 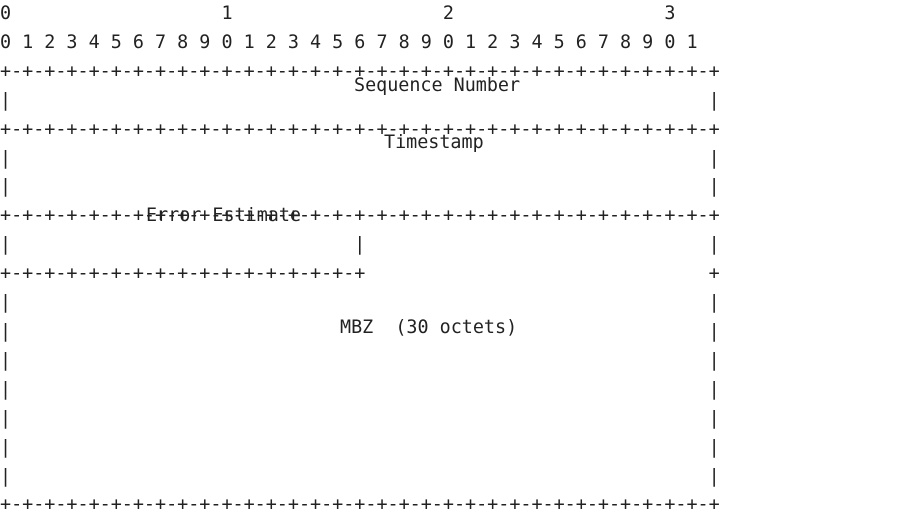 I want to click on bit-ruler-tens: 0 1 2 3, so click(x=338, y=13).